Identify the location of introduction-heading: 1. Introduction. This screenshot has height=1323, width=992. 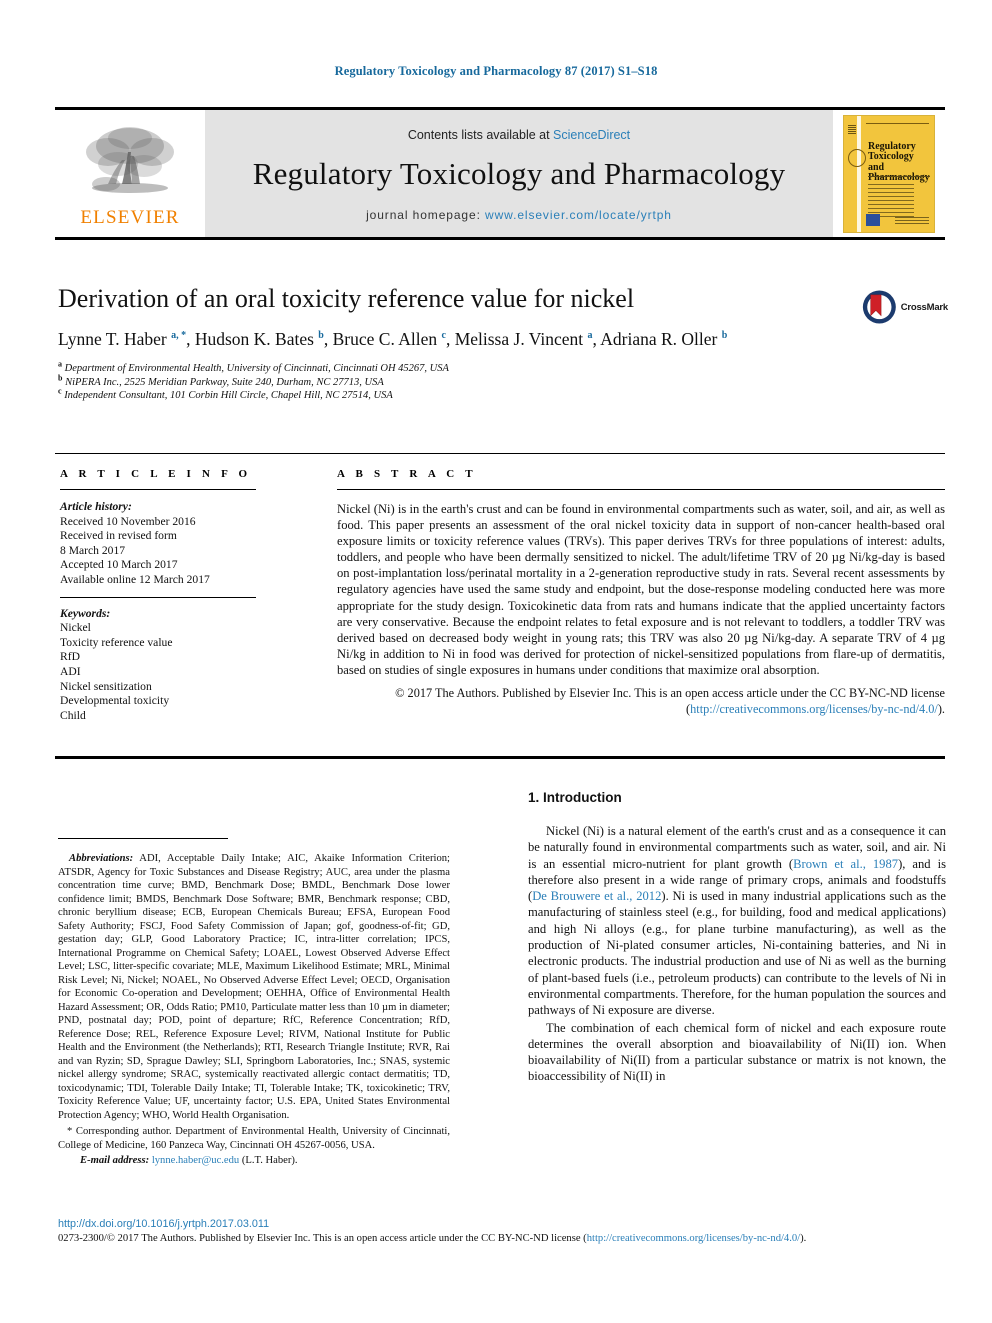
(575, 797).